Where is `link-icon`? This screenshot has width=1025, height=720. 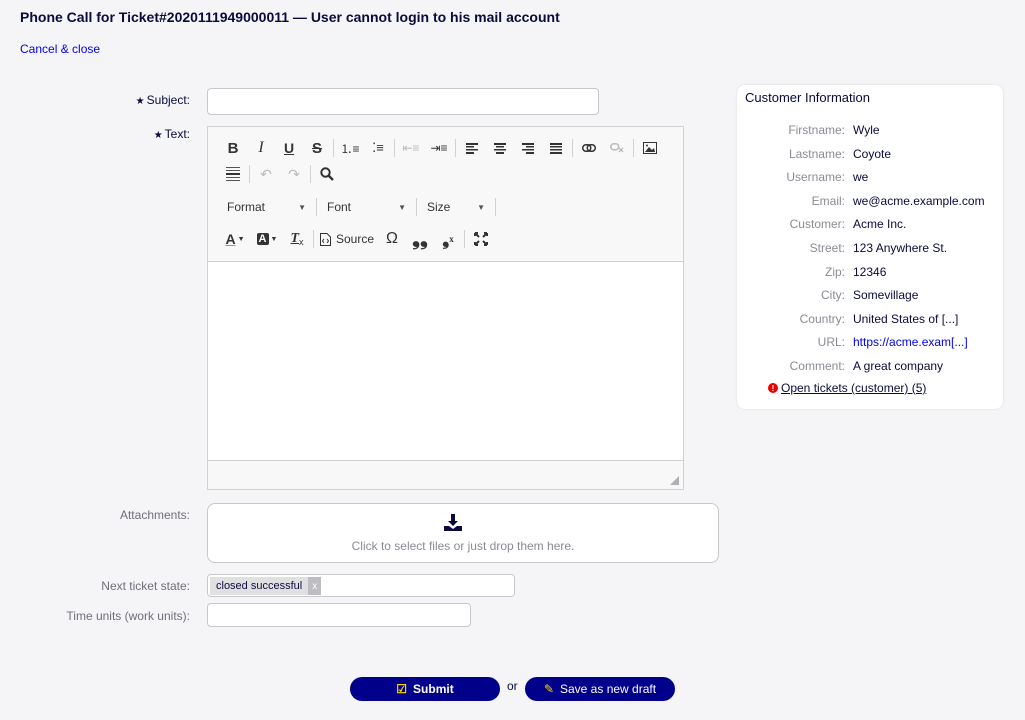 link-icon is located at coordinates (589, 148).